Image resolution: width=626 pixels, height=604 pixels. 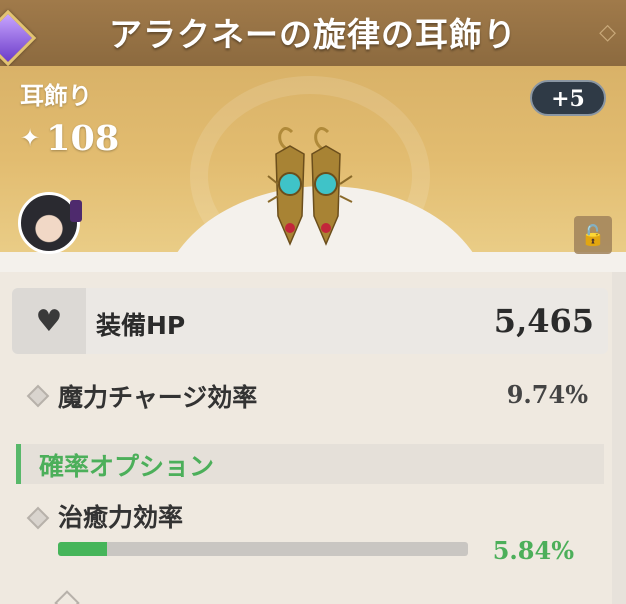 What do you see at coordinates (619, 438) in the screenshot?
I see `scrollbar-track` at bounding box center [619, 438].